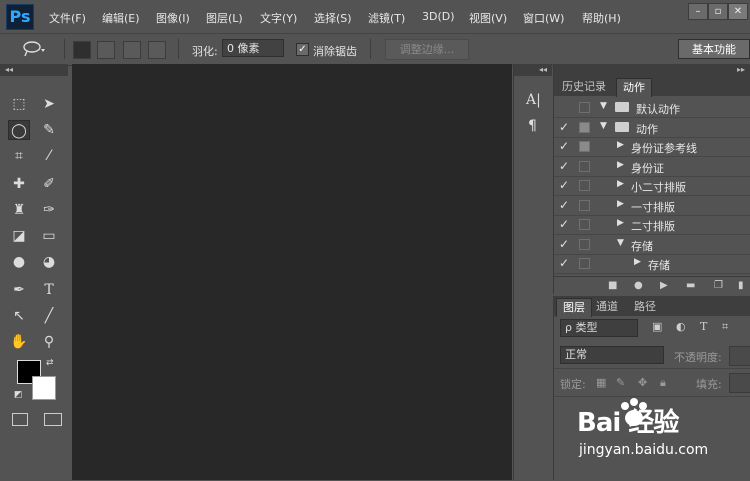 The image size is (750, 481). What do you see at coordinates (652, 264) in the screenshot?
I see `action-row: ✓ ▶ 存储` at bounding box center [652, 264].